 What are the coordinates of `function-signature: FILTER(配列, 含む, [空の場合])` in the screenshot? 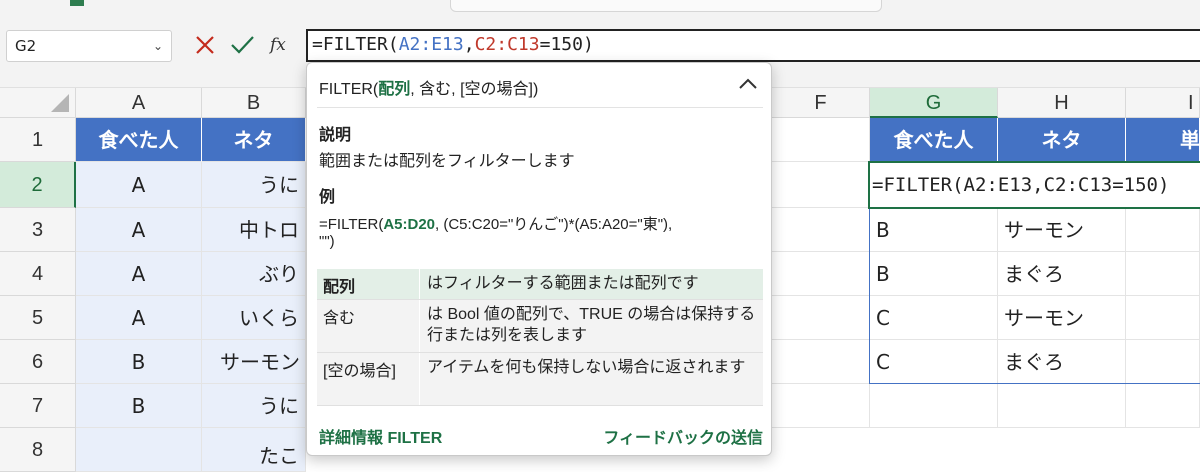 It's located at (529, 86).